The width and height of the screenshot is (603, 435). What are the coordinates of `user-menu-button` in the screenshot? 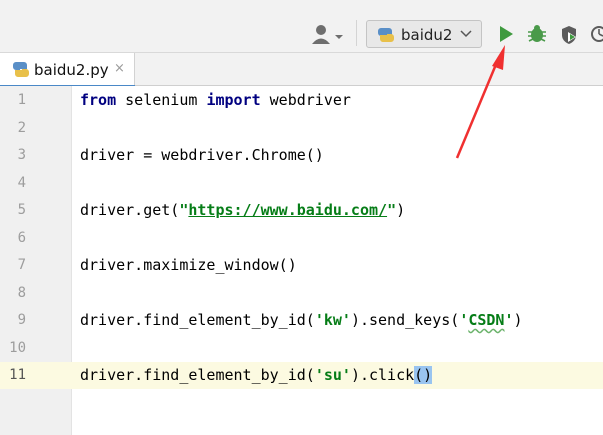 It's located at (327, 35).